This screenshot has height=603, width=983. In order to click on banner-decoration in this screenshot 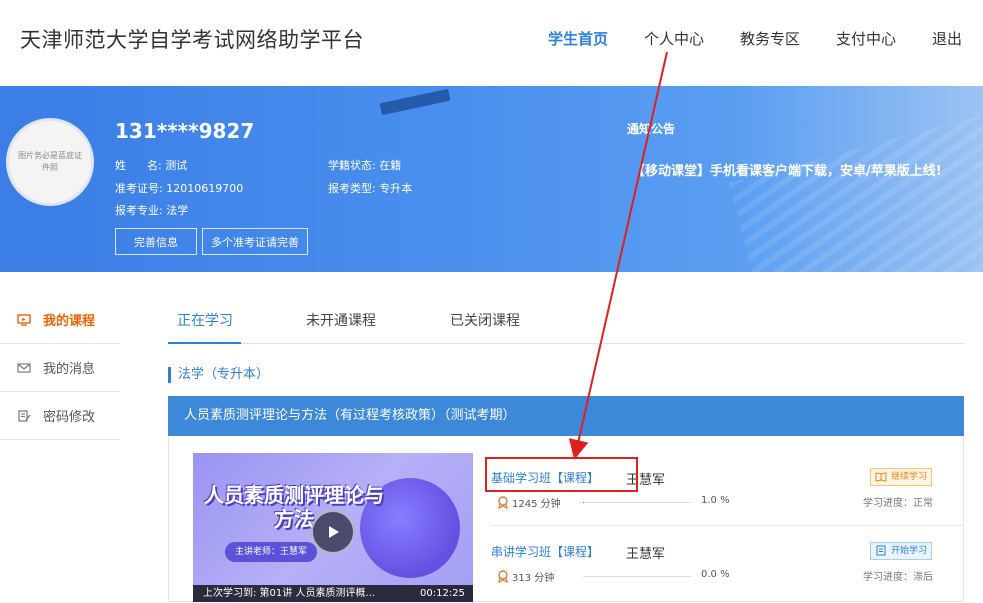, I will do `click(415, 102)`.